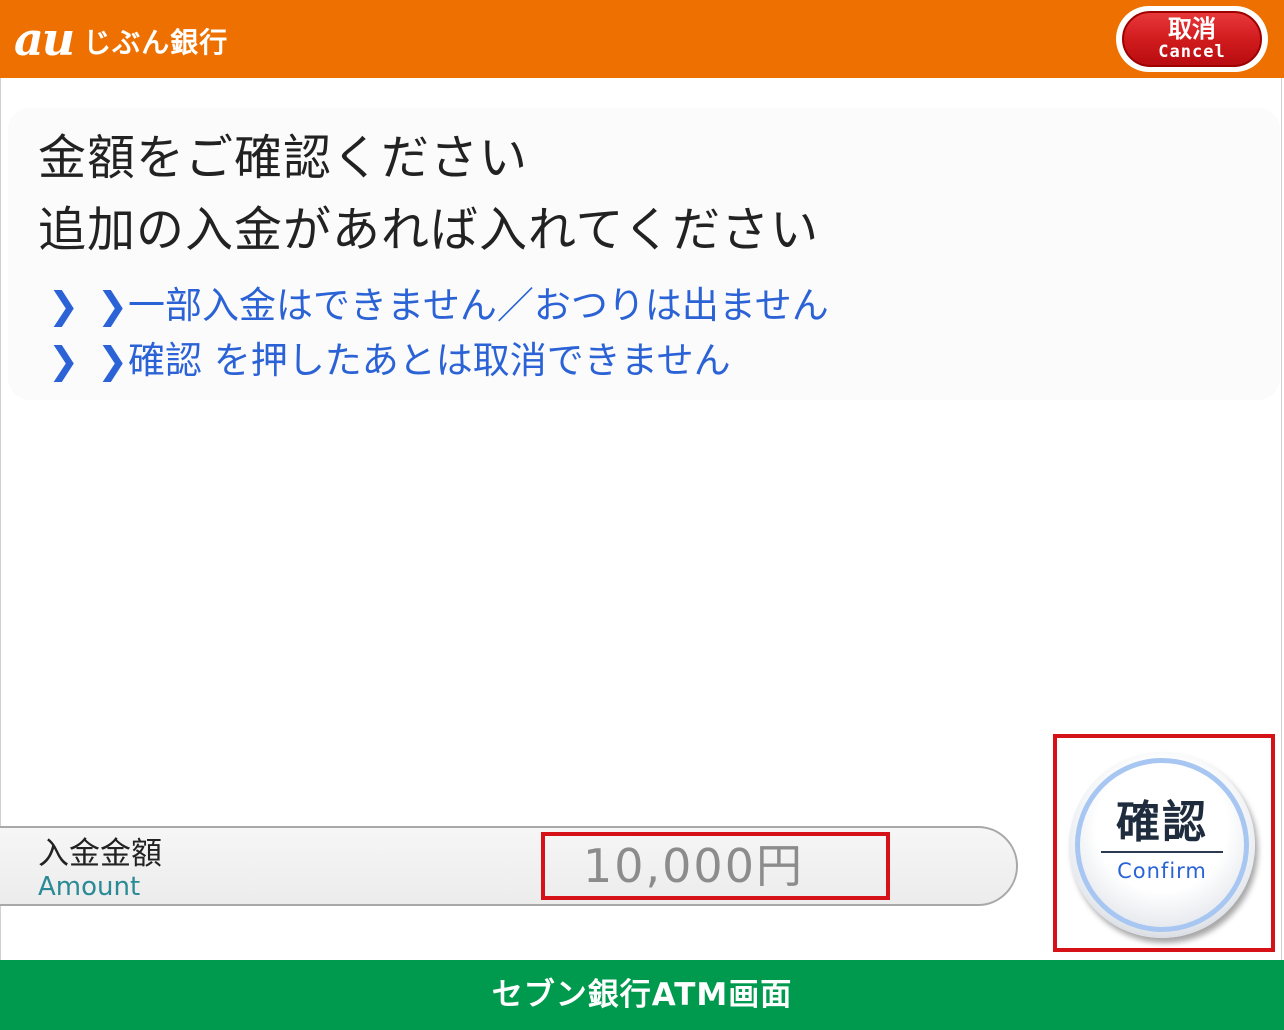 The image size is (1284, 1030). Describe the element at coordinates (429, 360) in the screenshot. I see `notice-text: 確認 を押したあとは取消できません` at that location.